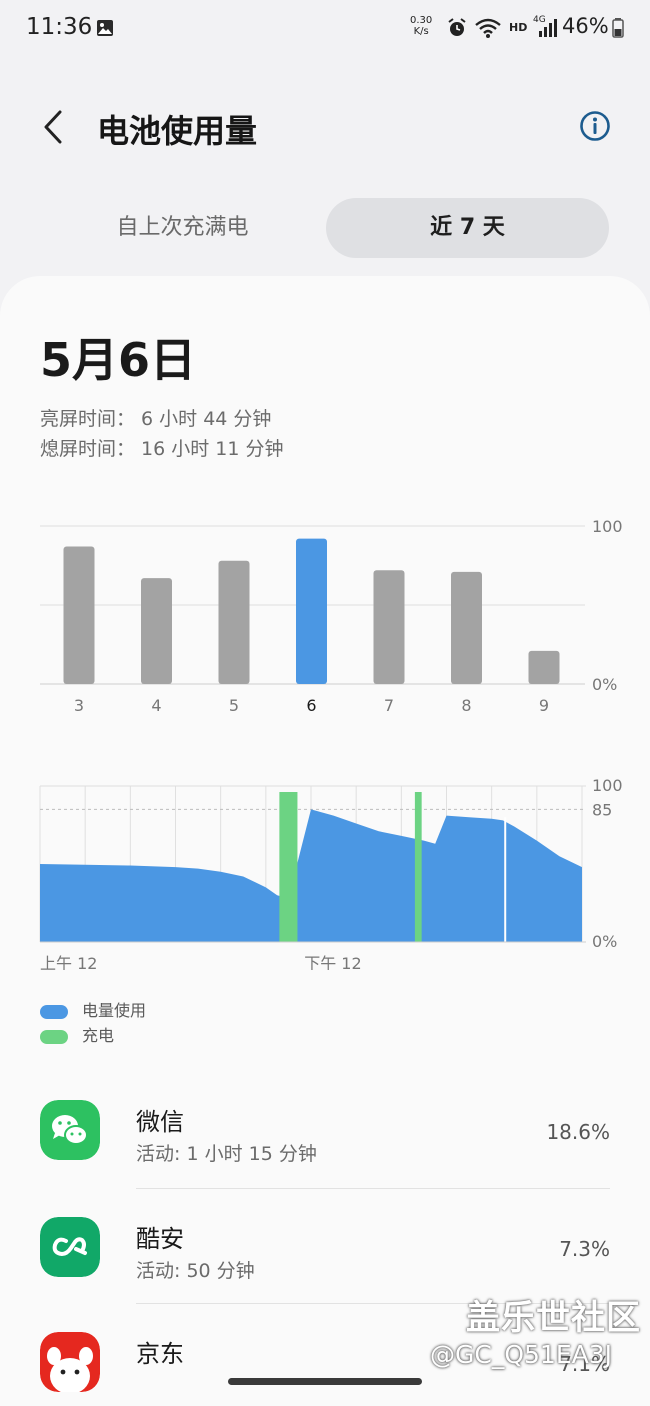 This screenshot has height=1406, width=650. Describe the element at coordinates (467, 228) in the screenshot. I see `tab-last-7-days: 近 7 天` at that location.